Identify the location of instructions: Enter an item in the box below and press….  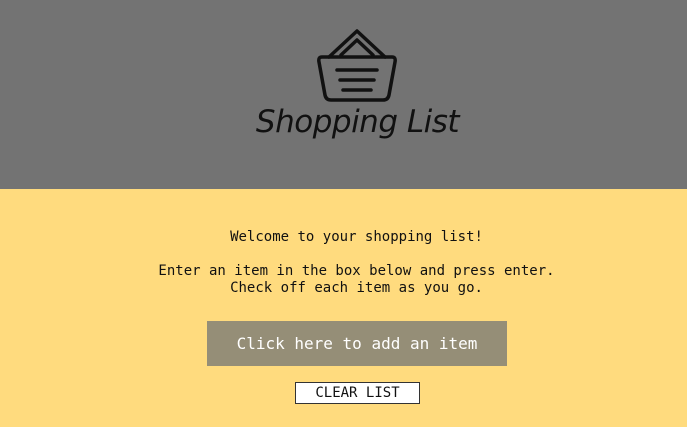
(343, 280).